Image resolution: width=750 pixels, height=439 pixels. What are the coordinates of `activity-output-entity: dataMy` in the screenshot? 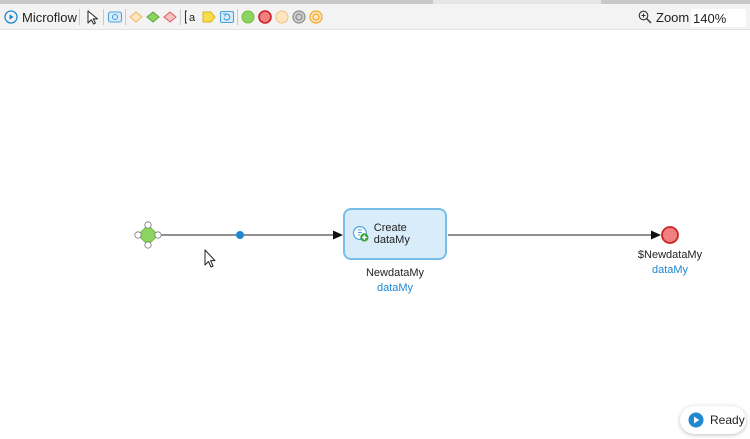 It's located at (395, 288).